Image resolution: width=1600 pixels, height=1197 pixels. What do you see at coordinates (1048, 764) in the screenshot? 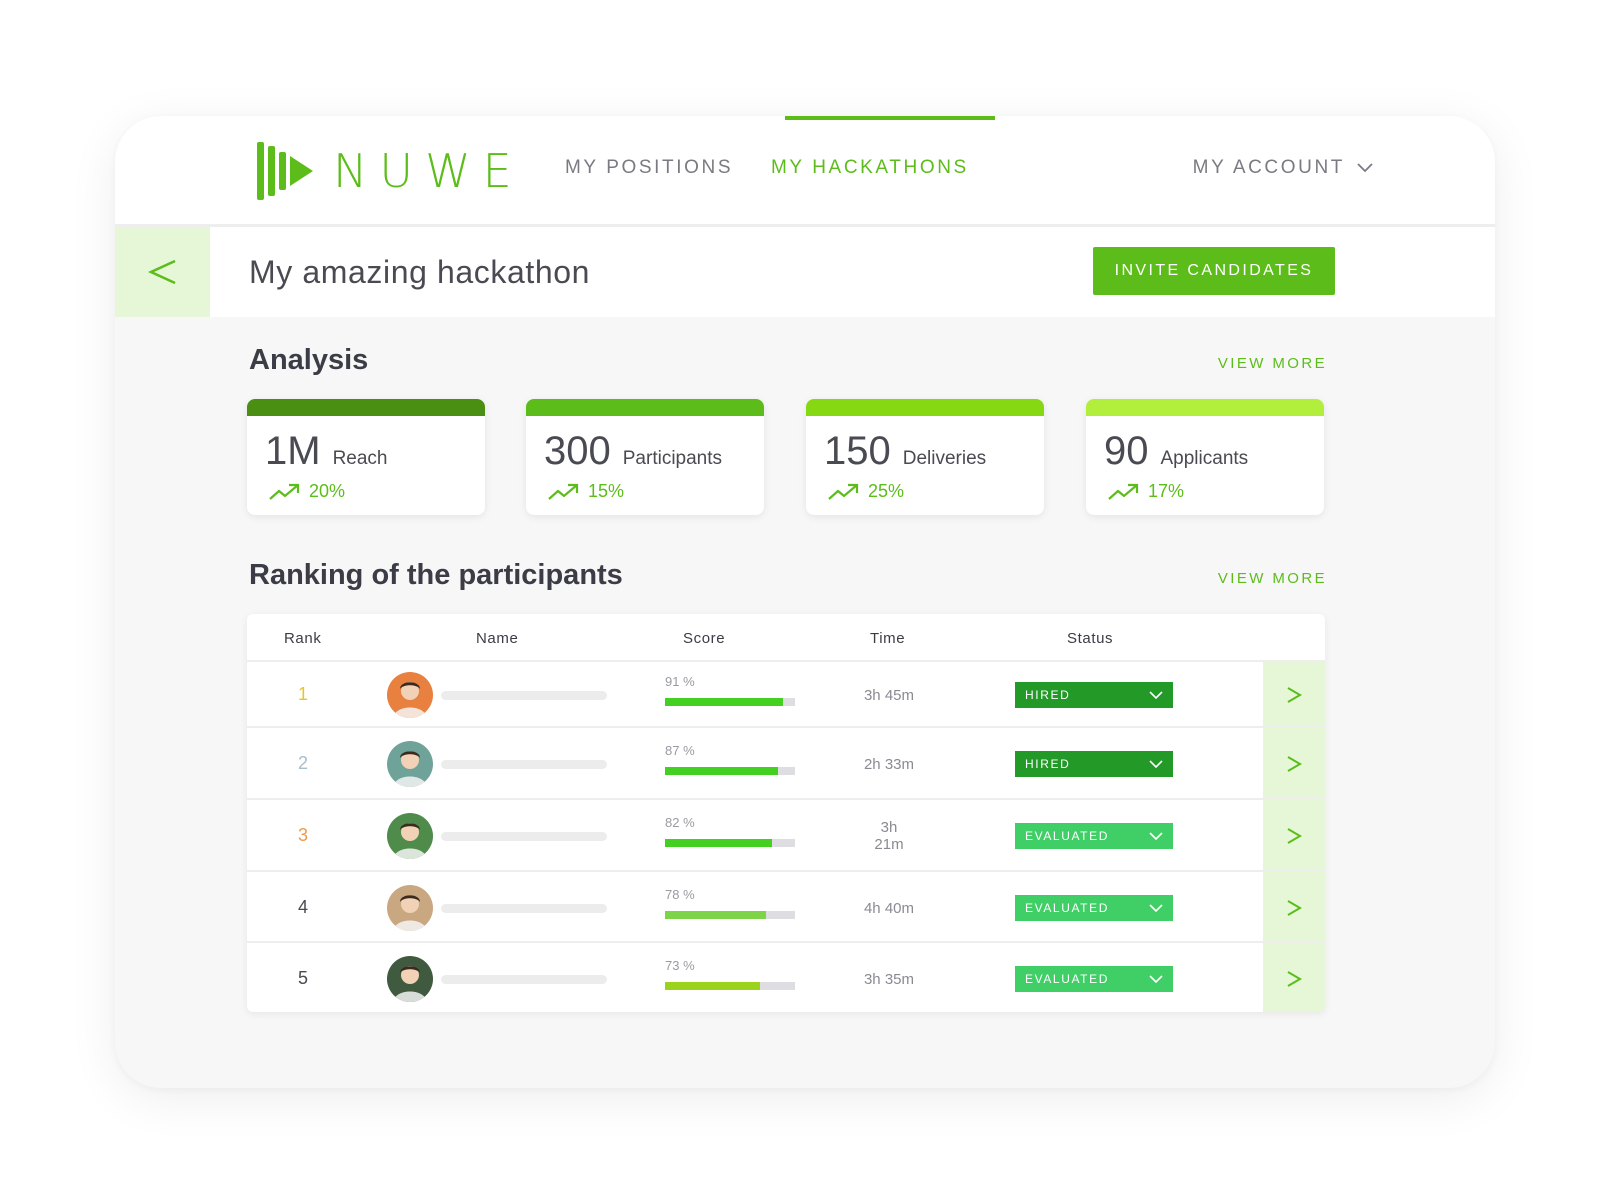
I see `status-label: HIRED` at bounding box center [1048, 764].